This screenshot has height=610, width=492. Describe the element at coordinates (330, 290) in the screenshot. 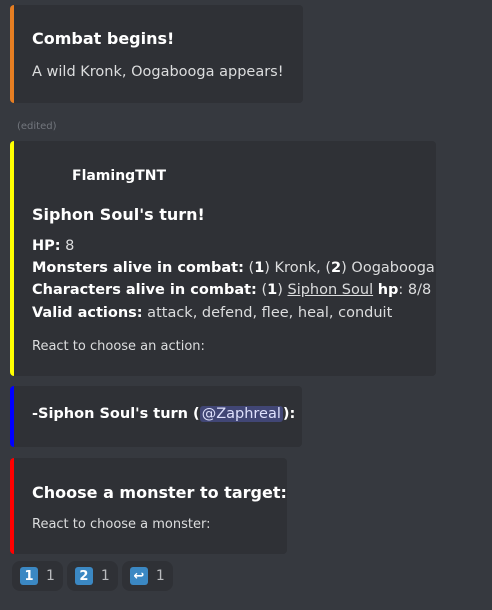

I see `character-name: Siphon Soul` at that location.